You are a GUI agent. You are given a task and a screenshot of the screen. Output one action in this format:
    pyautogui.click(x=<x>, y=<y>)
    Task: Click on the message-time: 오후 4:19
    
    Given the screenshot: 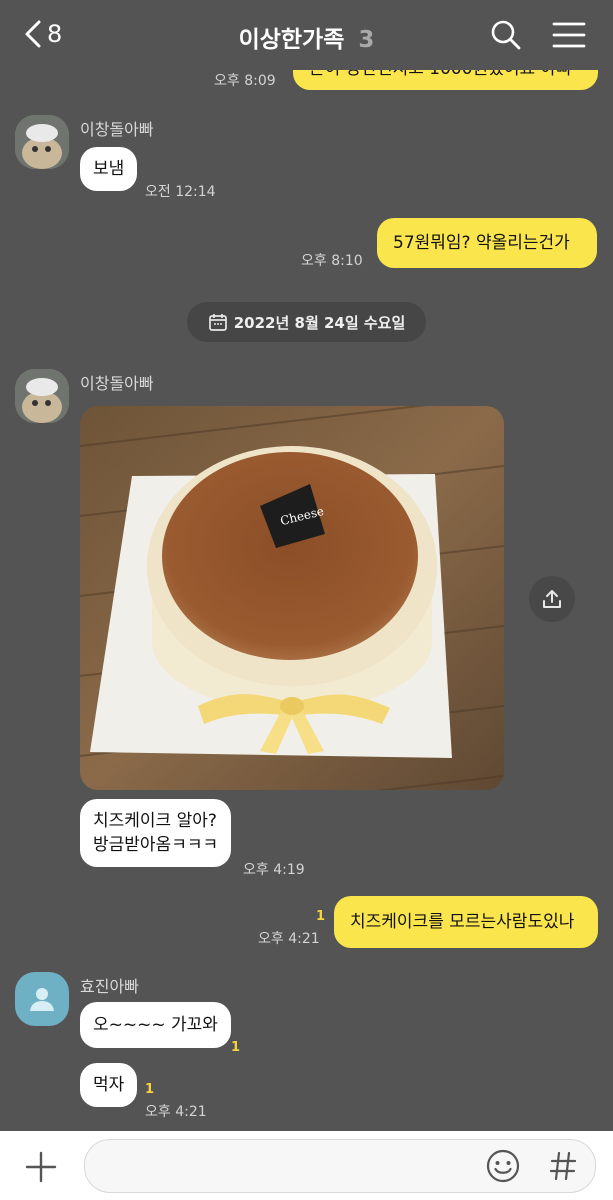 What is the action you would take?
    pyautogui.click(x=274, y=870)
    